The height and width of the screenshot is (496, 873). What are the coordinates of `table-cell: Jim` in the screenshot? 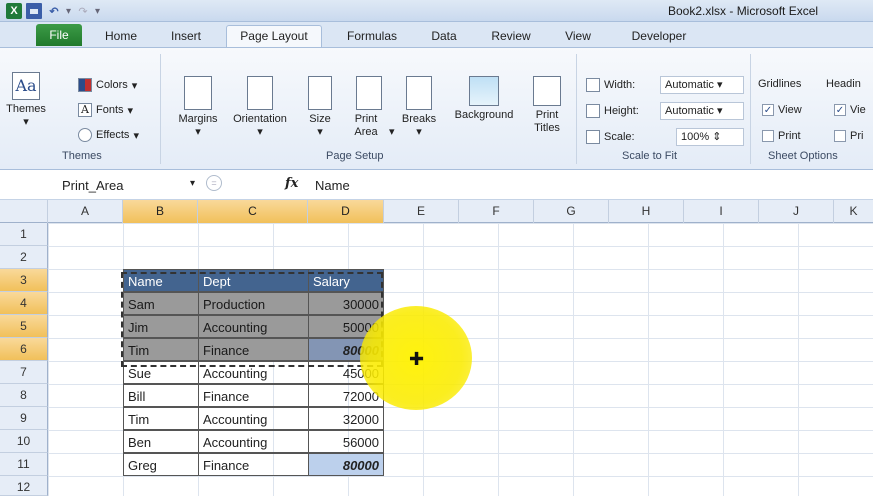 It's located at (161, 326).